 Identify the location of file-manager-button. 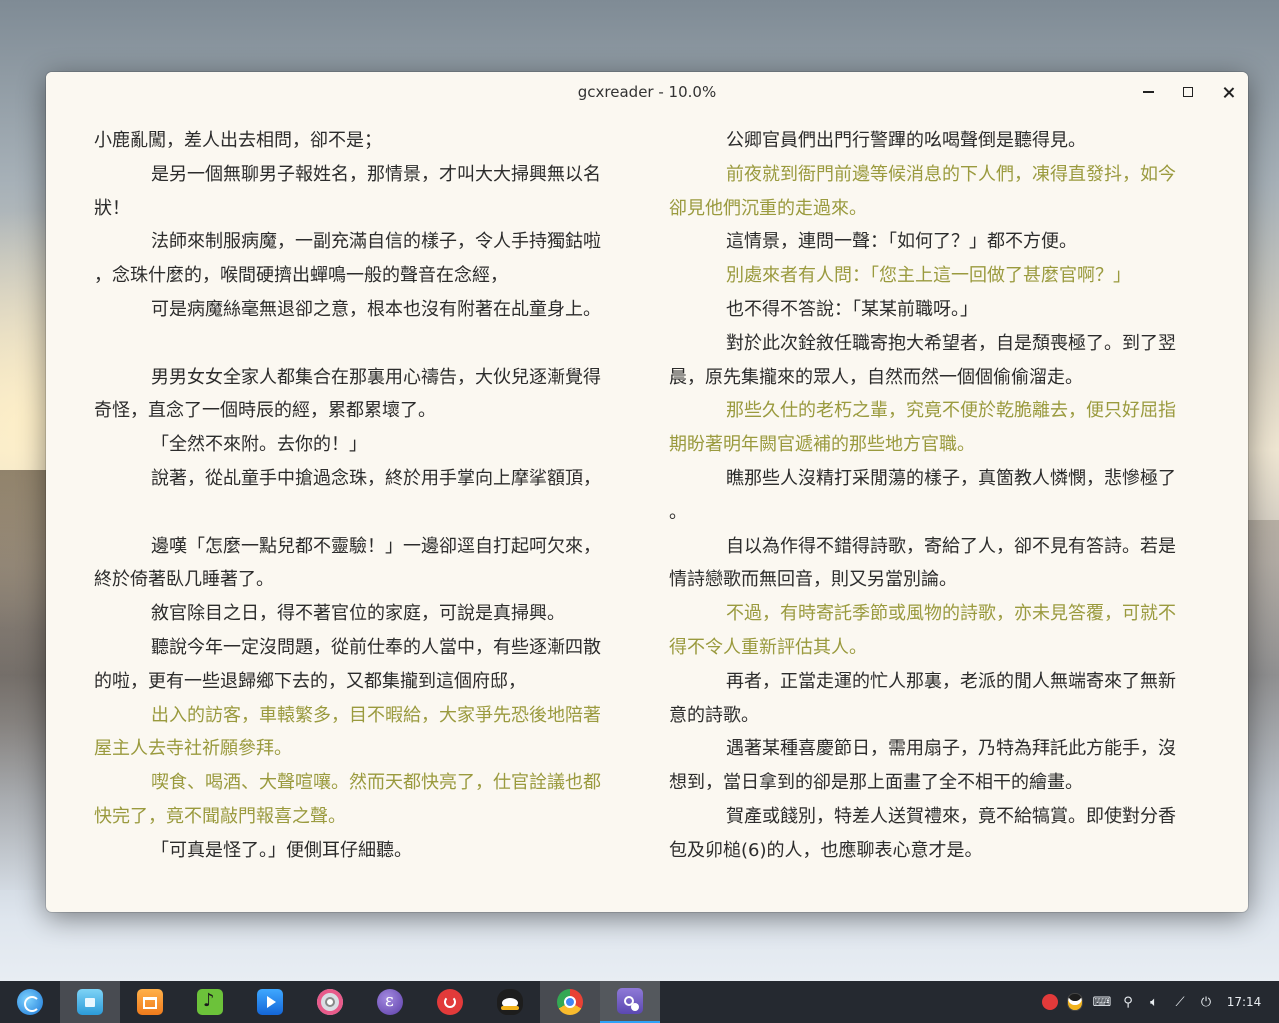
(90, 1002).